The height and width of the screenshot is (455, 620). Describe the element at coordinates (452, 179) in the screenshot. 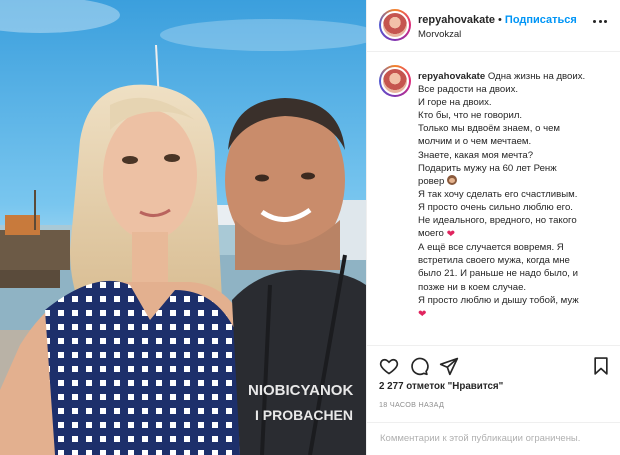

I see `monkey-emoji-icon` at that location.